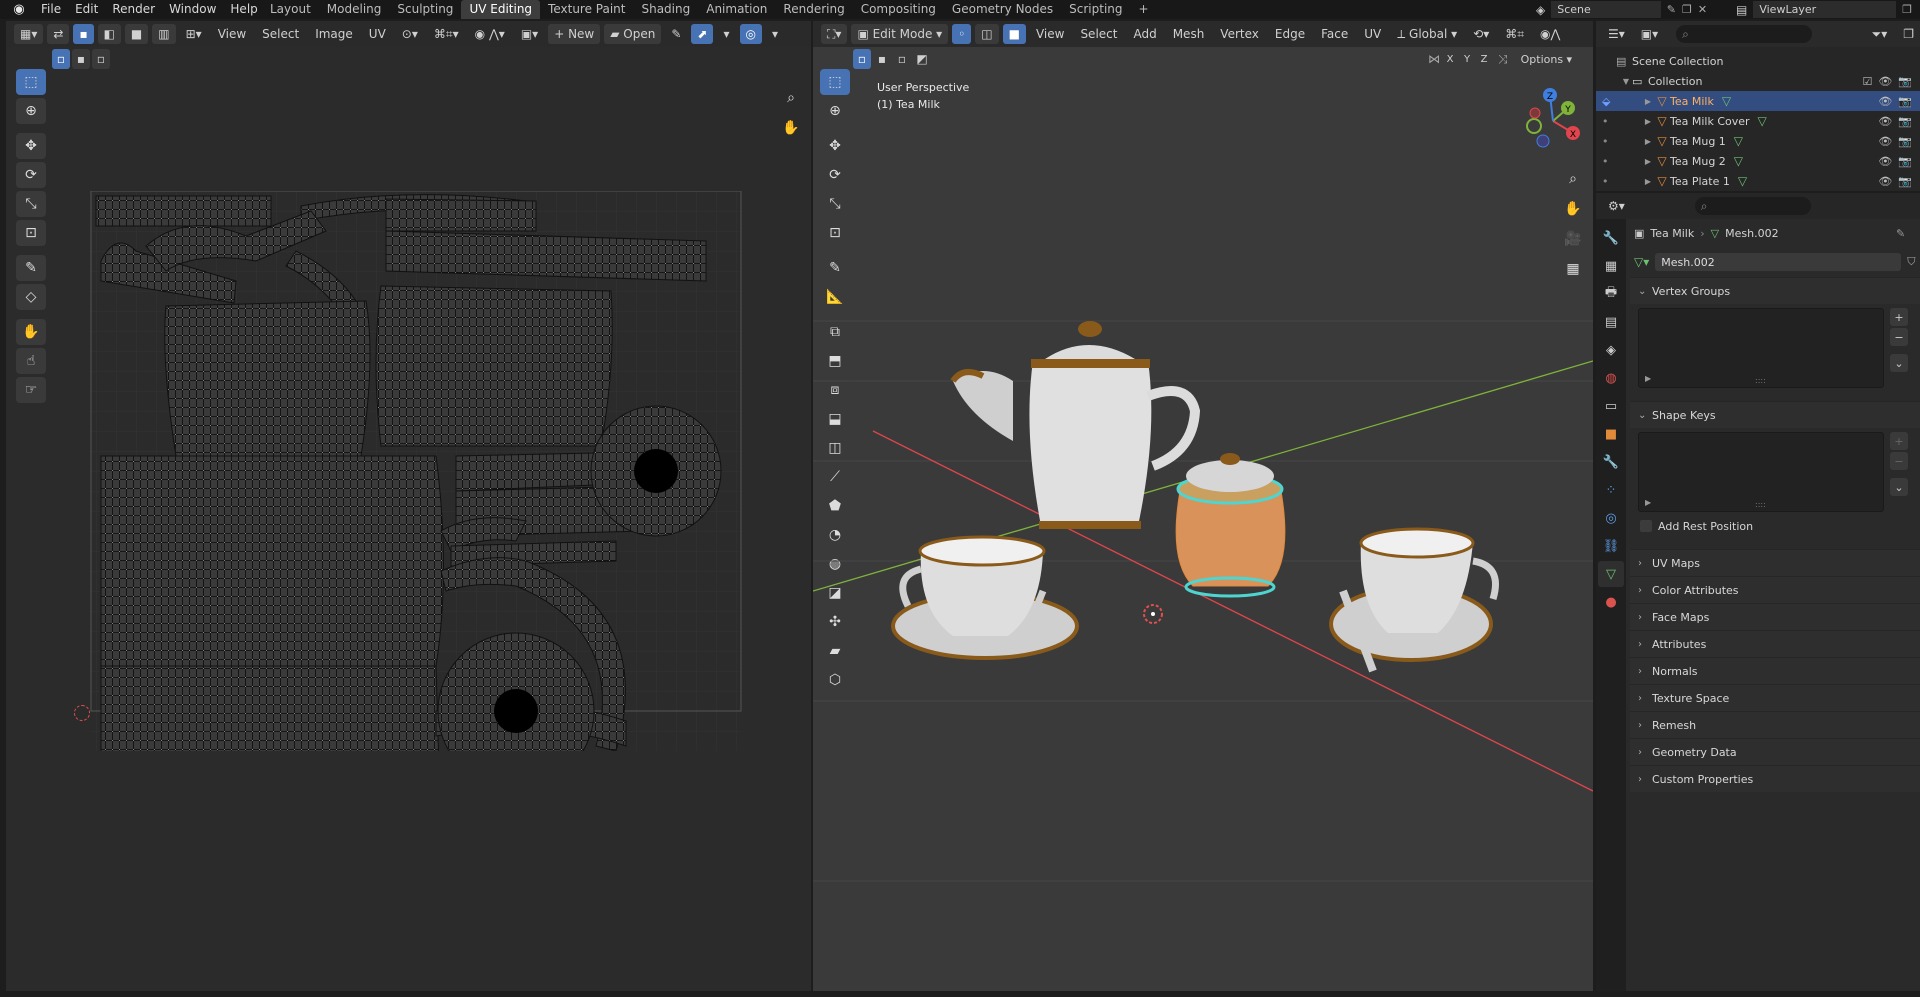  What do you see at coordinates (1899, 363) in the screenshot?
I see `vertex-group-specials-icon: ⌄` at bounding box center [1899, 363].